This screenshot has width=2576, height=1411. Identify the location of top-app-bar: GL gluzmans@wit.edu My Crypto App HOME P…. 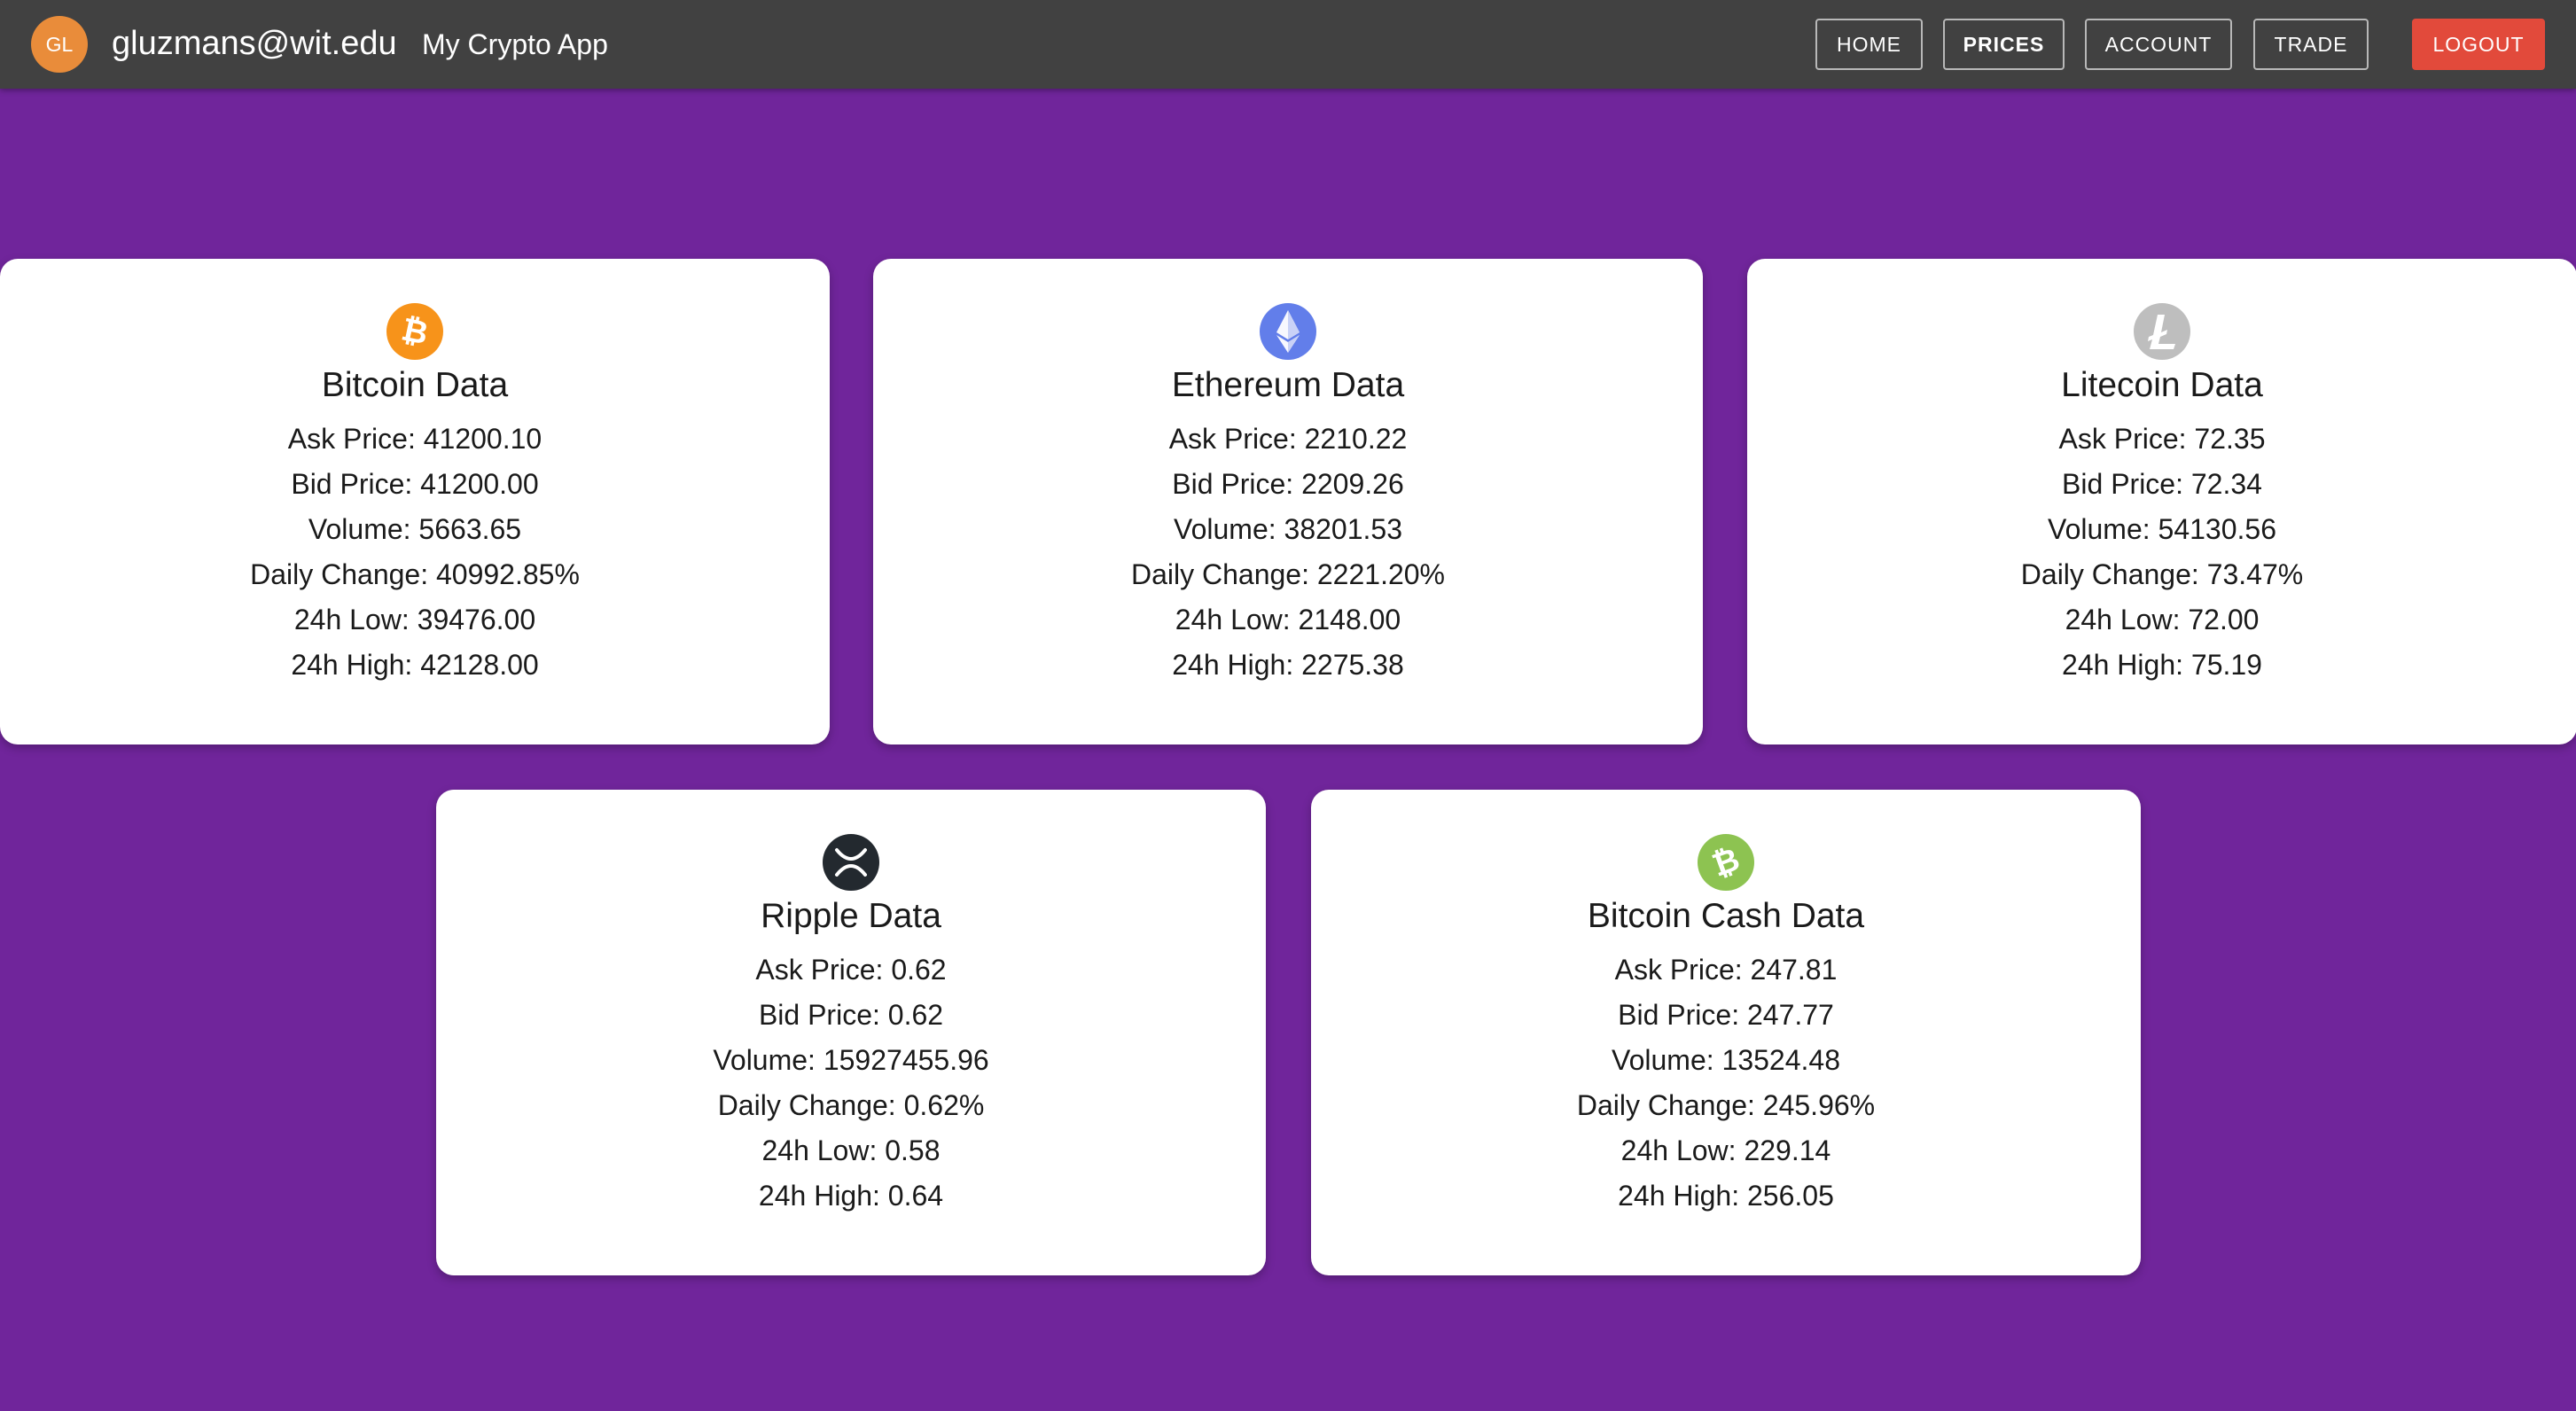
(1288, 45).